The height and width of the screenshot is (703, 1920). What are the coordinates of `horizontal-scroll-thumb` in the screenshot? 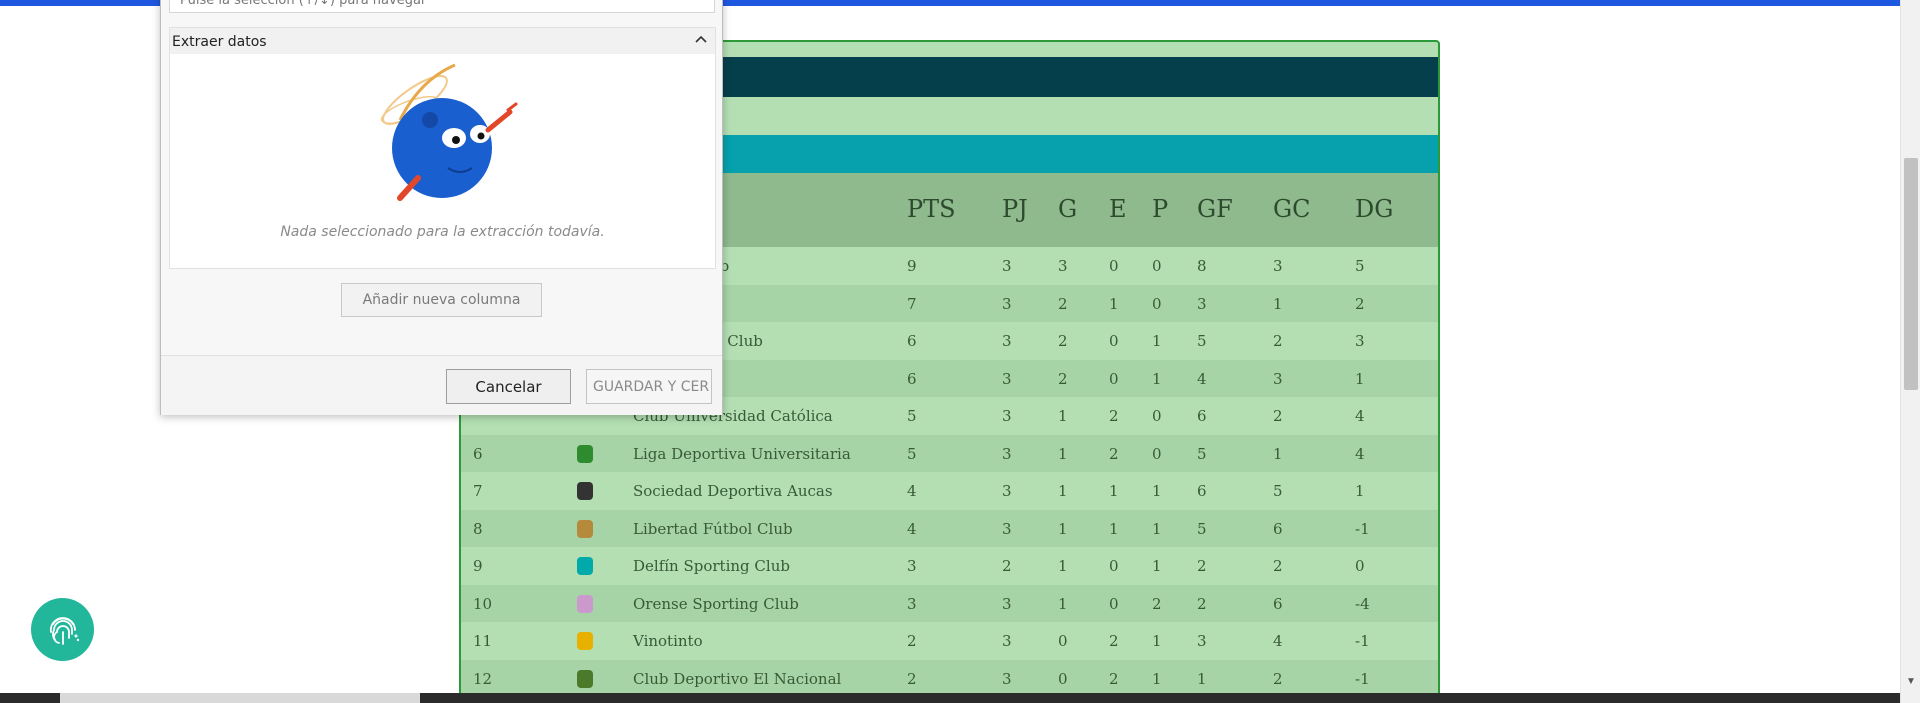 It's located at (240, 698).